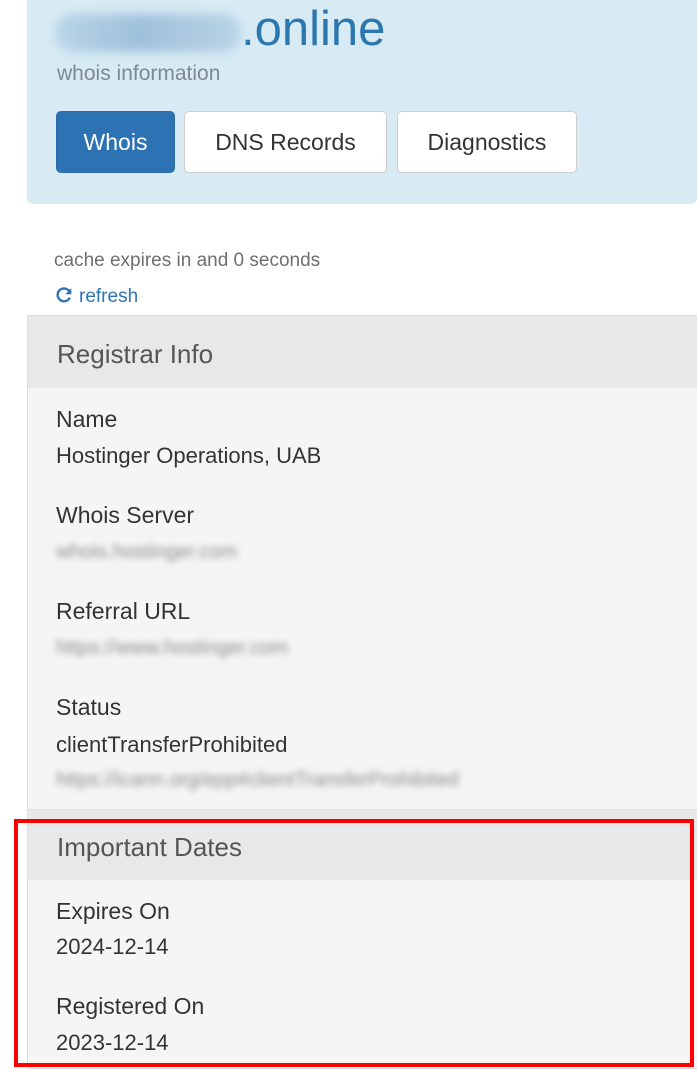 This screenshot has width=697, height=1069. Describe the element at coordinates (64, 295) in the screenshot. I see `refresh-icon` at that location.